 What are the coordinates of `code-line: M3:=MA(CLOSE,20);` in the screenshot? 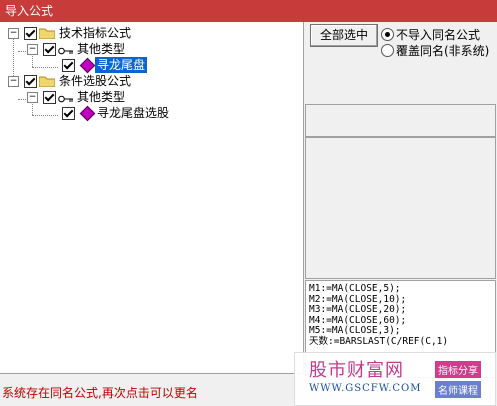 It's located at (358, 309).